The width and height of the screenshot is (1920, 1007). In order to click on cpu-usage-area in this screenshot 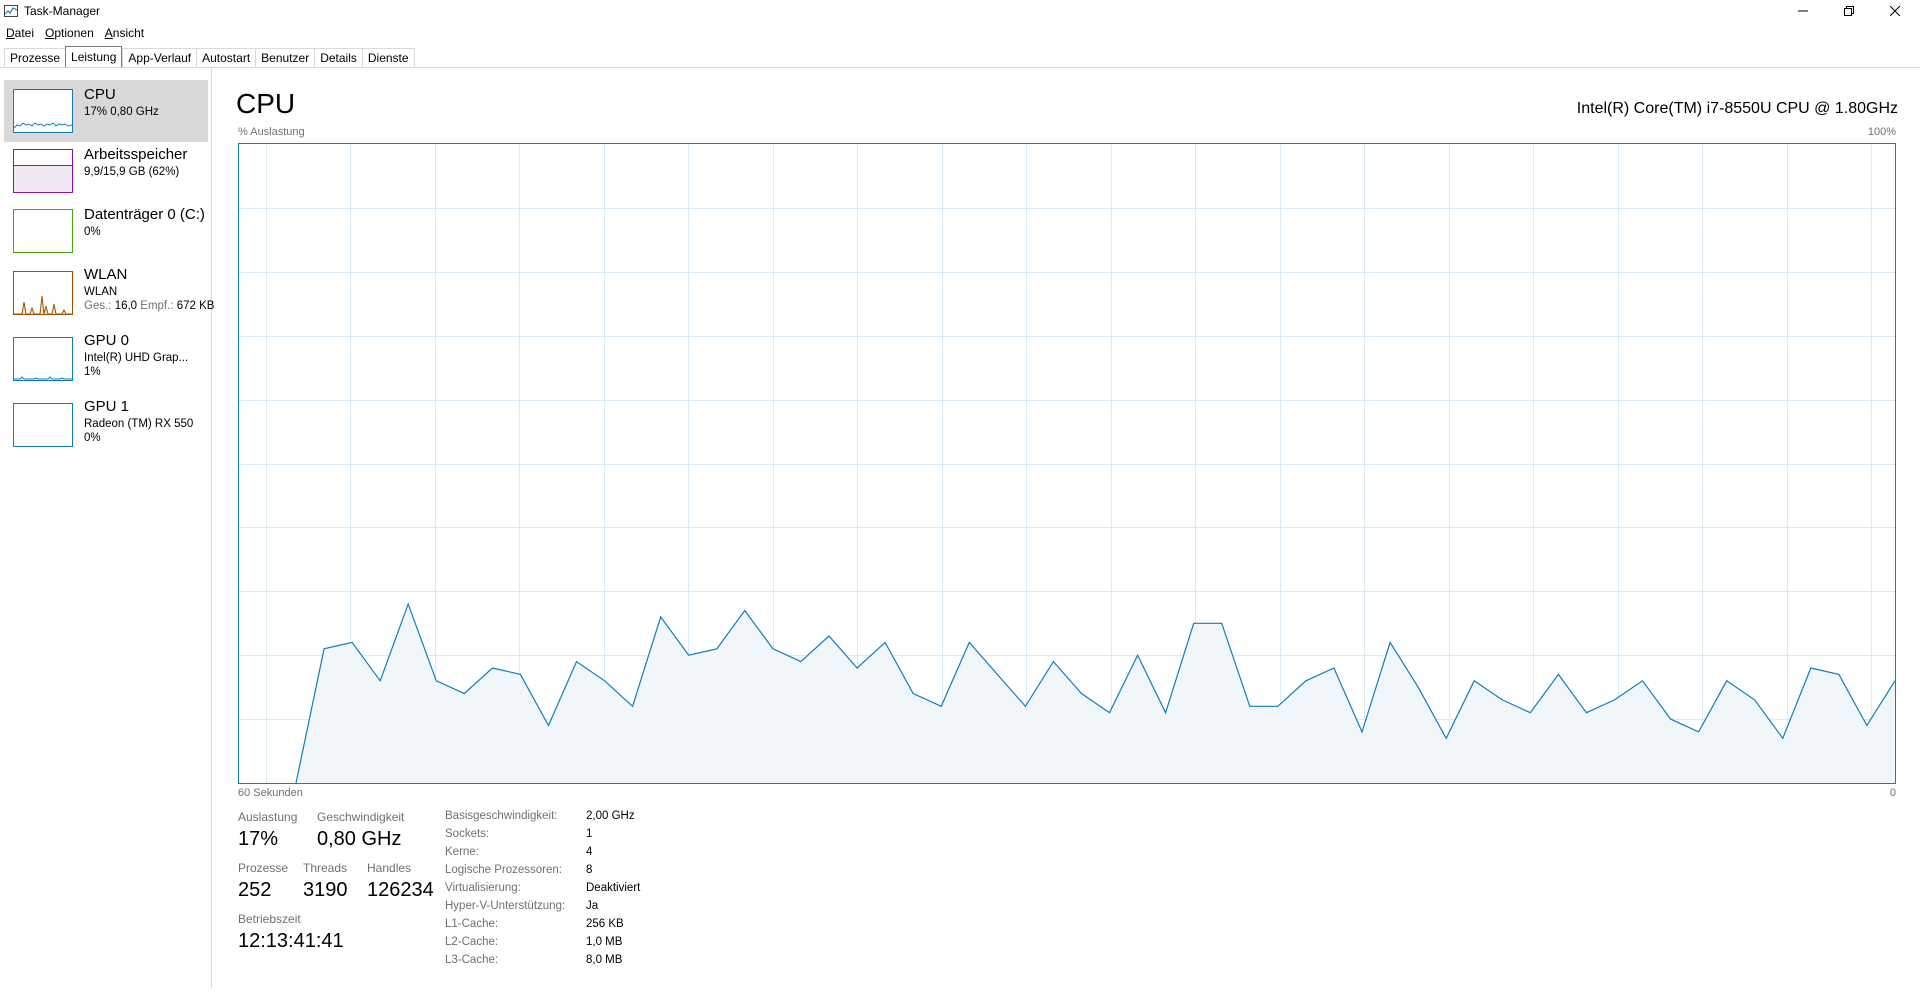, I will do `click(1095, 693)`.